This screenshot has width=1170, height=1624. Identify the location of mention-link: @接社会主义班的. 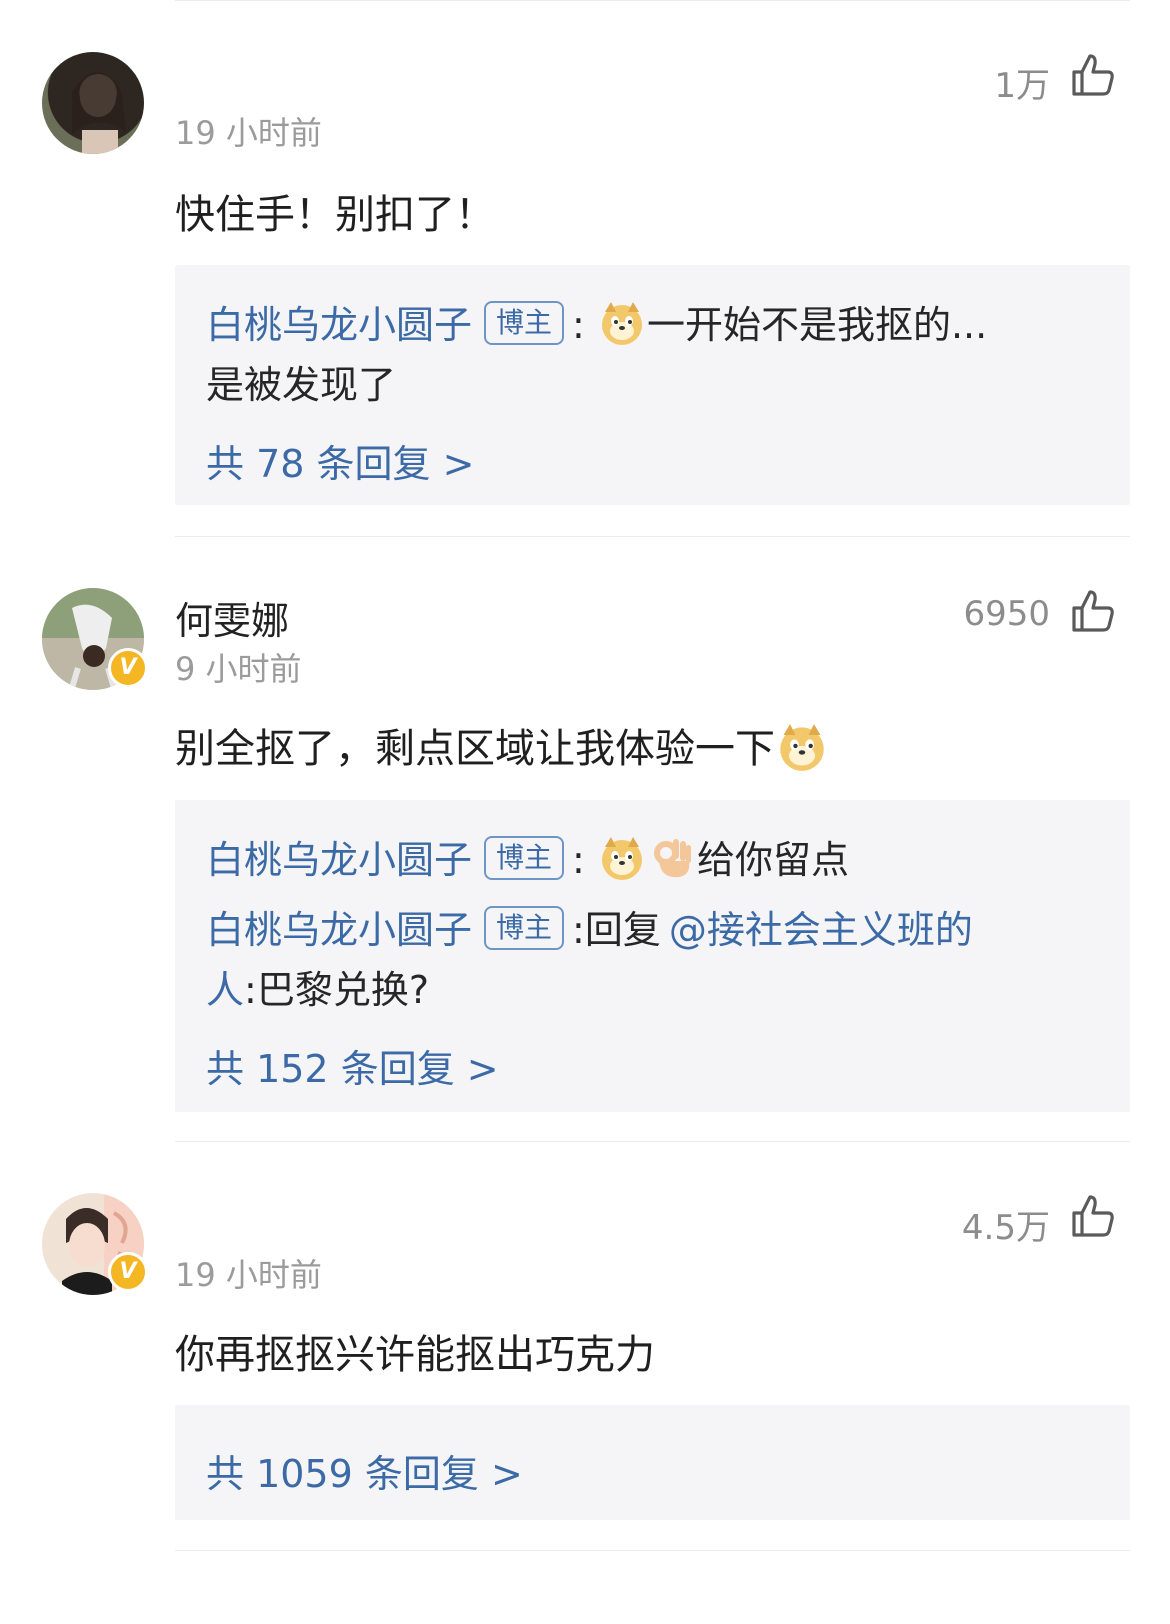
(821, 930).